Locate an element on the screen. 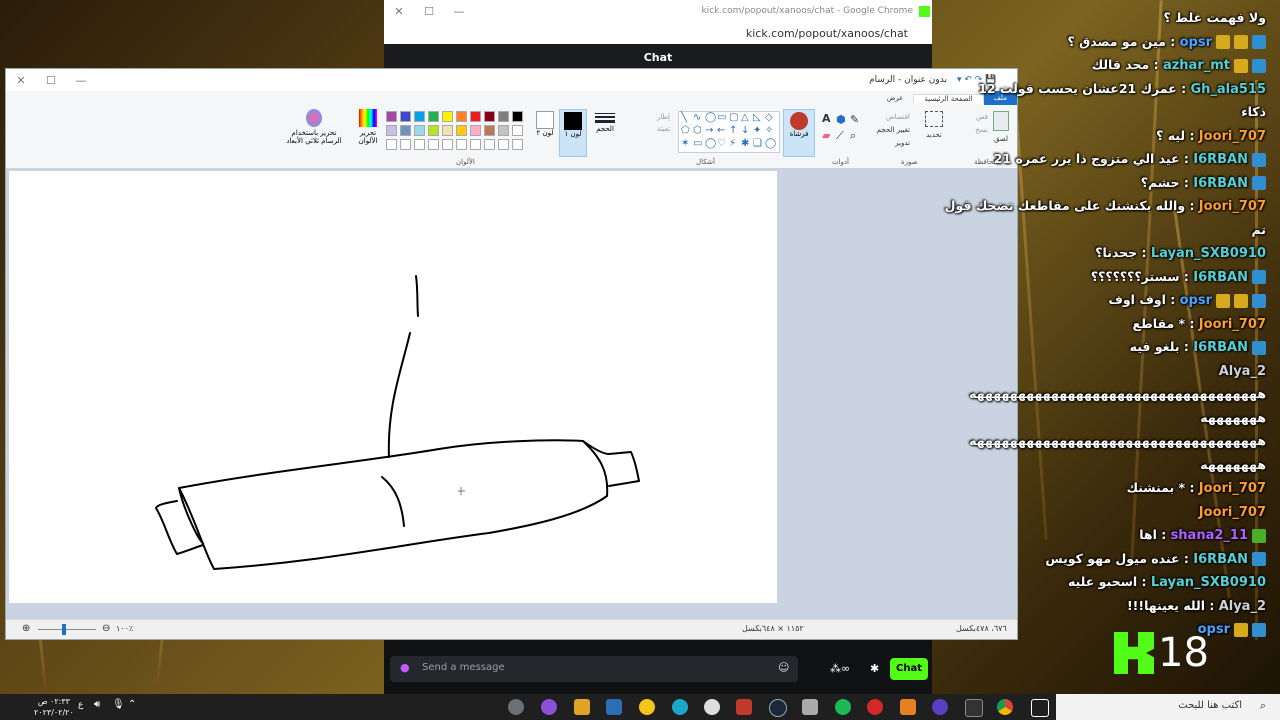 The height and width of the screenshot is (720, 1280). zoom-in-icon: ⊖ is located at coordinates (106, 628).